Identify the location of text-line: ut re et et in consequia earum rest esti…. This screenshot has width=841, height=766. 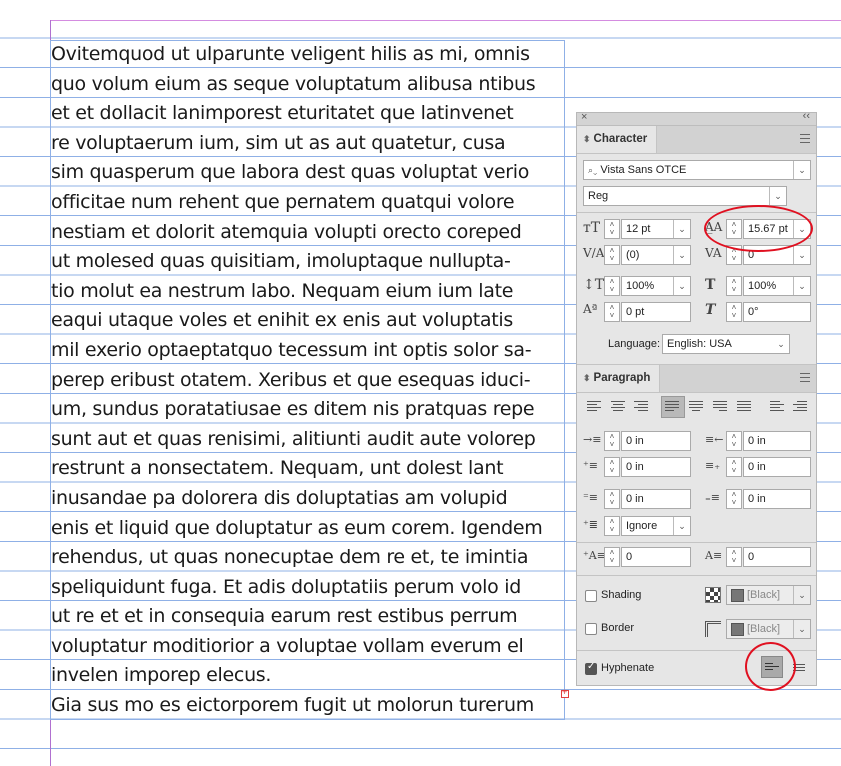
(284, 616).